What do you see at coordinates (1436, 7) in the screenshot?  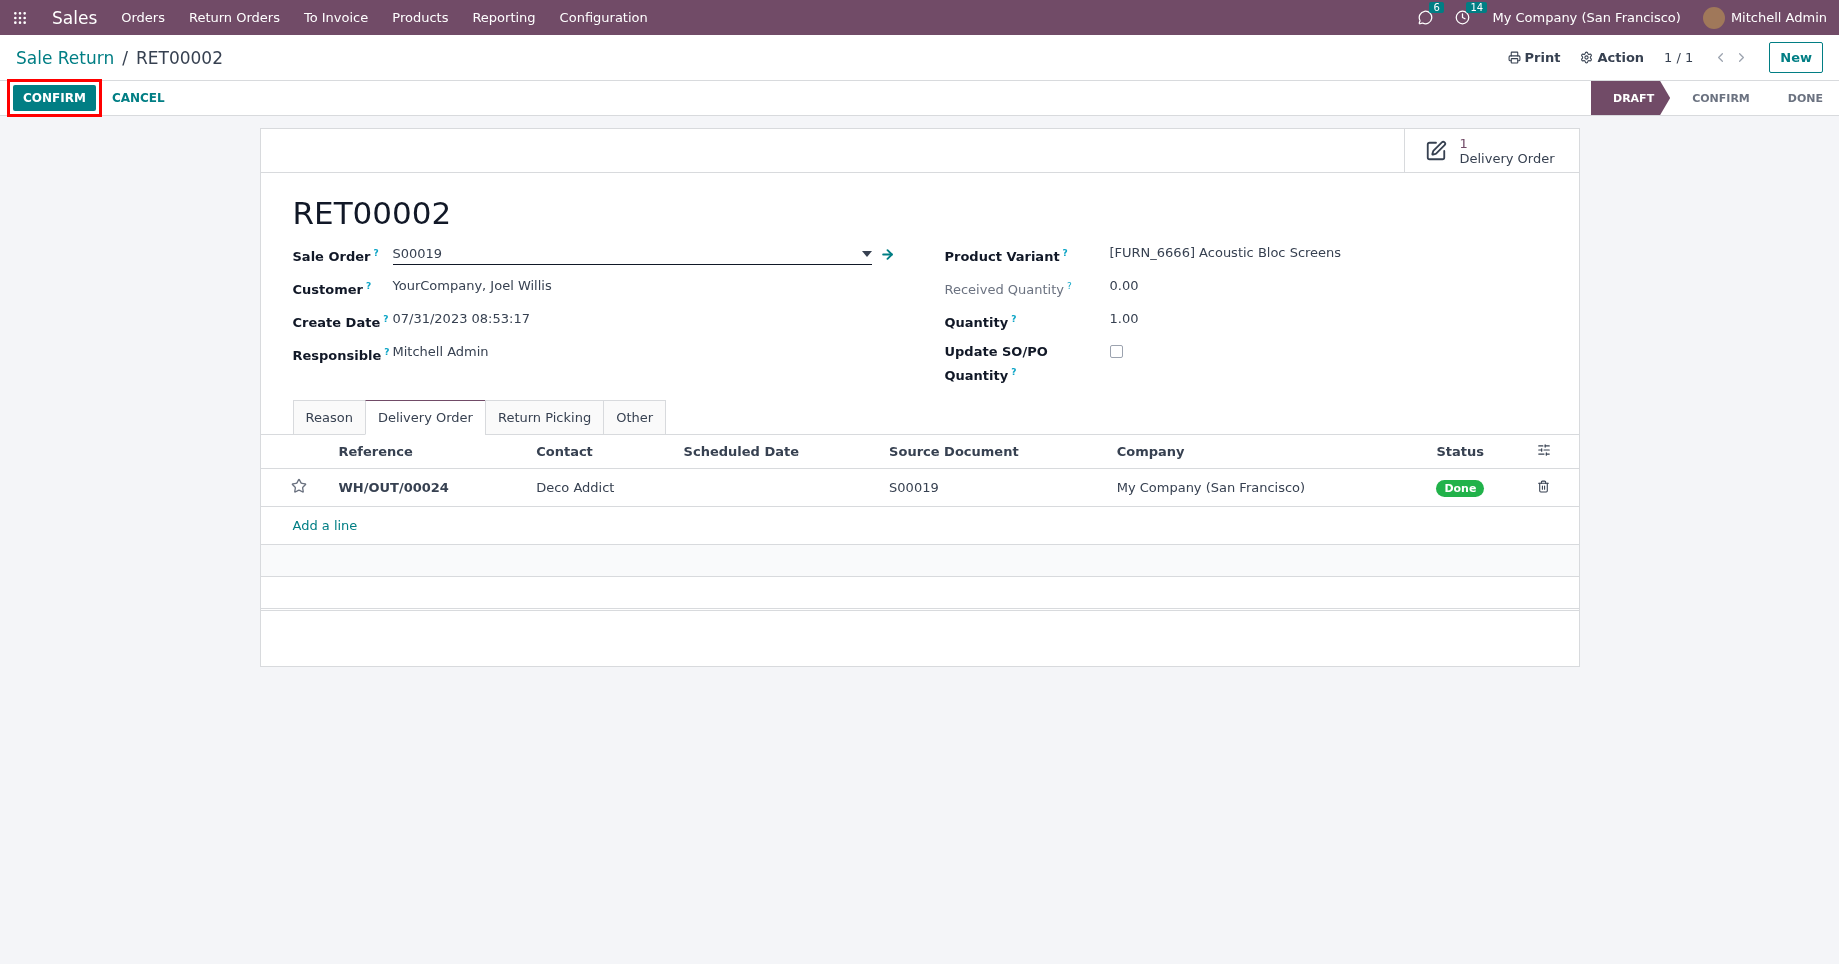 I see `messages-count: 6` at bounding box center [1436, 7].